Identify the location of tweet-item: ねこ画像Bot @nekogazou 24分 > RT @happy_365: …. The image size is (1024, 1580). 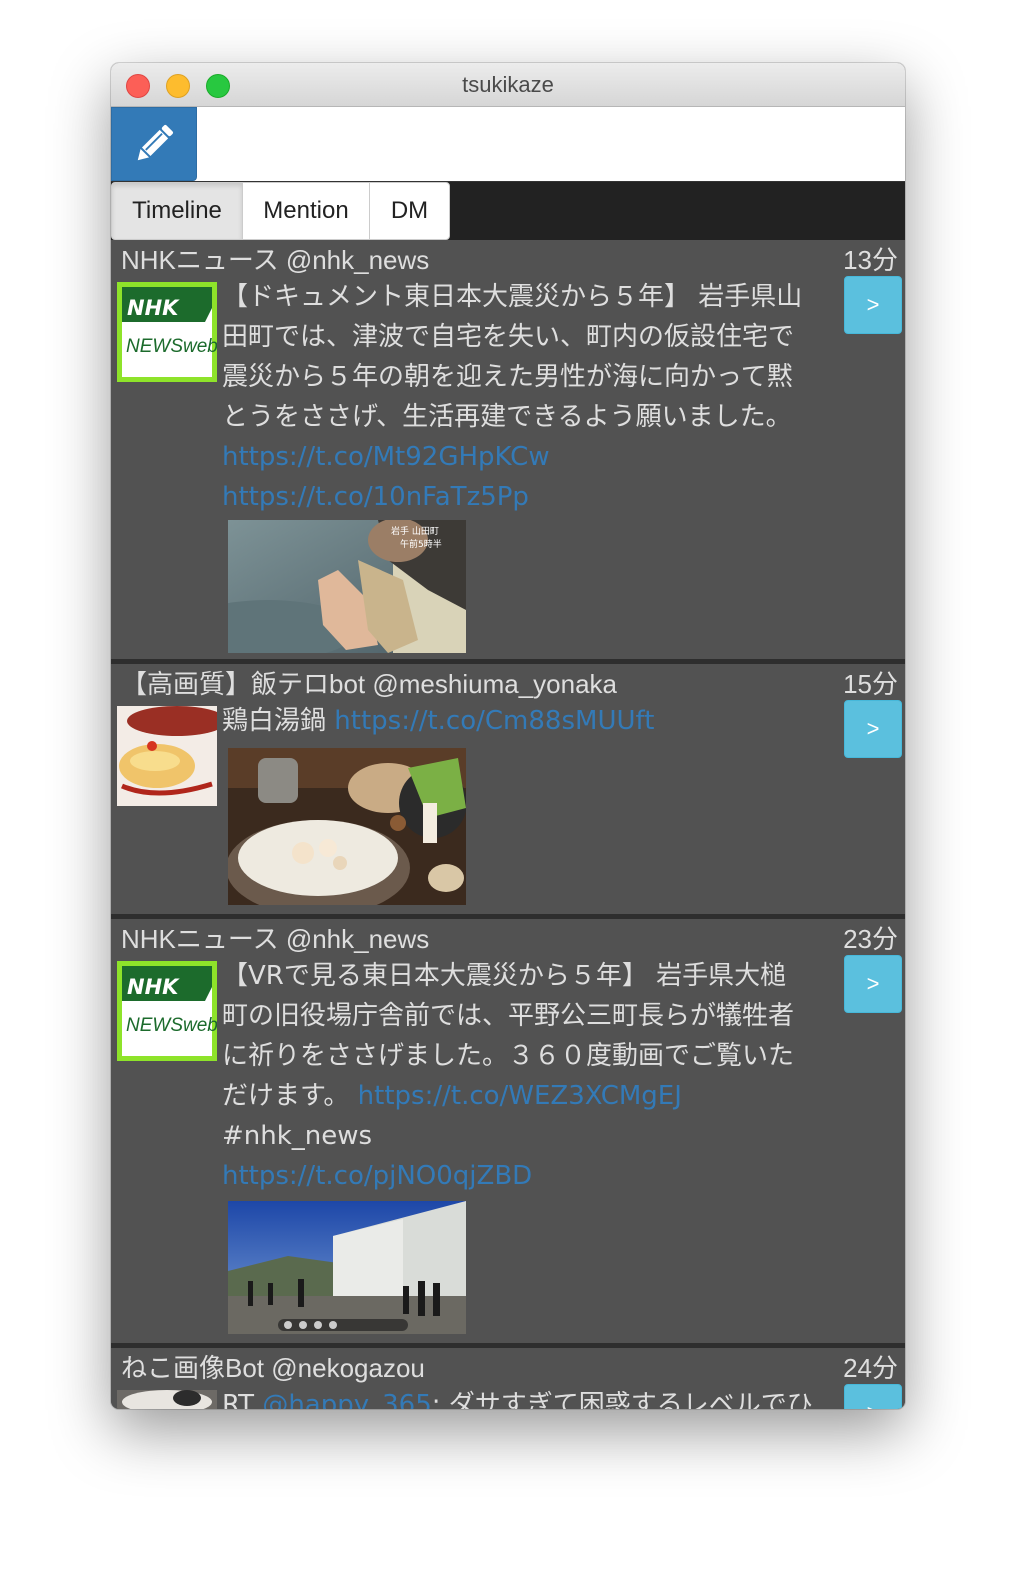
(508, 1378).